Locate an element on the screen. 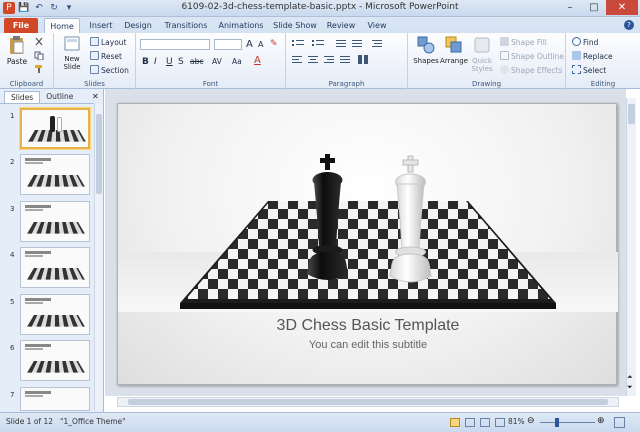 This screenshot has width=640, height=432. new-slide-button: New Slide is located at coordinates (72, 53).